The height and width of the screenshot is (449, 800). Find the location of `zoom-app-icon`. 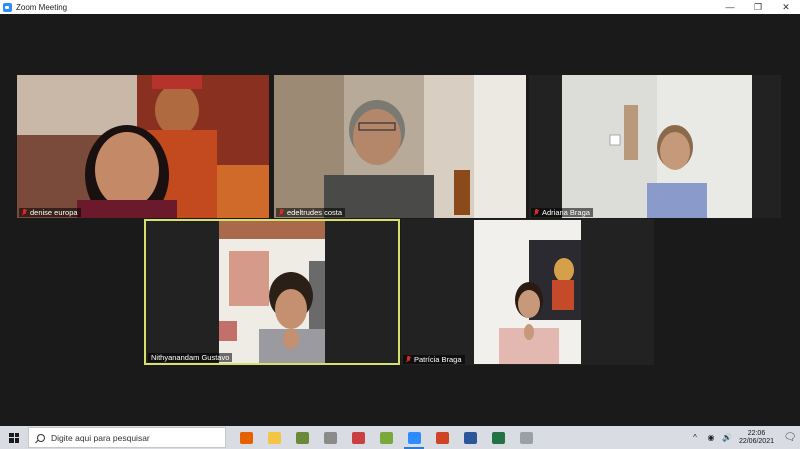

zoom-app-icon is located at coordinates (7, 7).